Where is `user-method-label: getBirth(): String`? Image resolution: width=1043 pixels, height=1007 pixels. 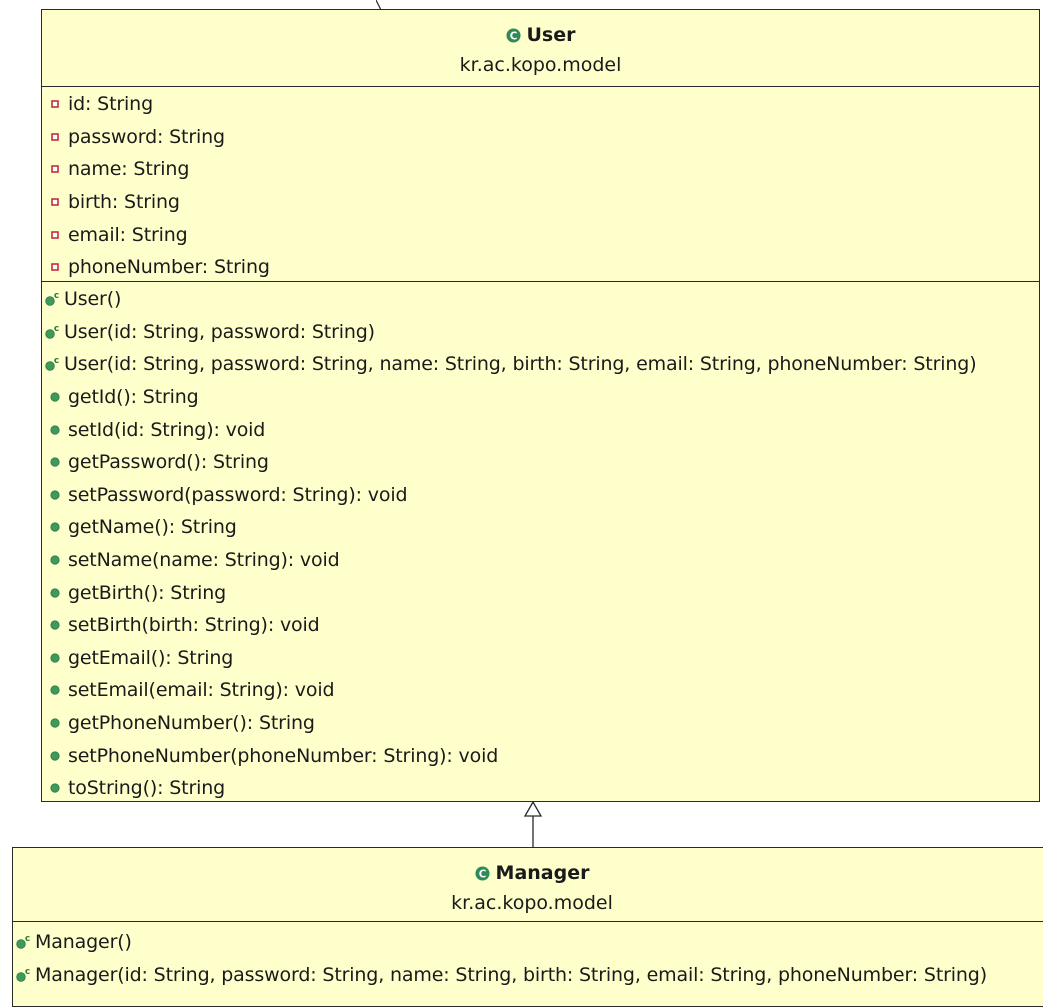 user-method-label: getBirth(): String is located at coordinates (147, 592).